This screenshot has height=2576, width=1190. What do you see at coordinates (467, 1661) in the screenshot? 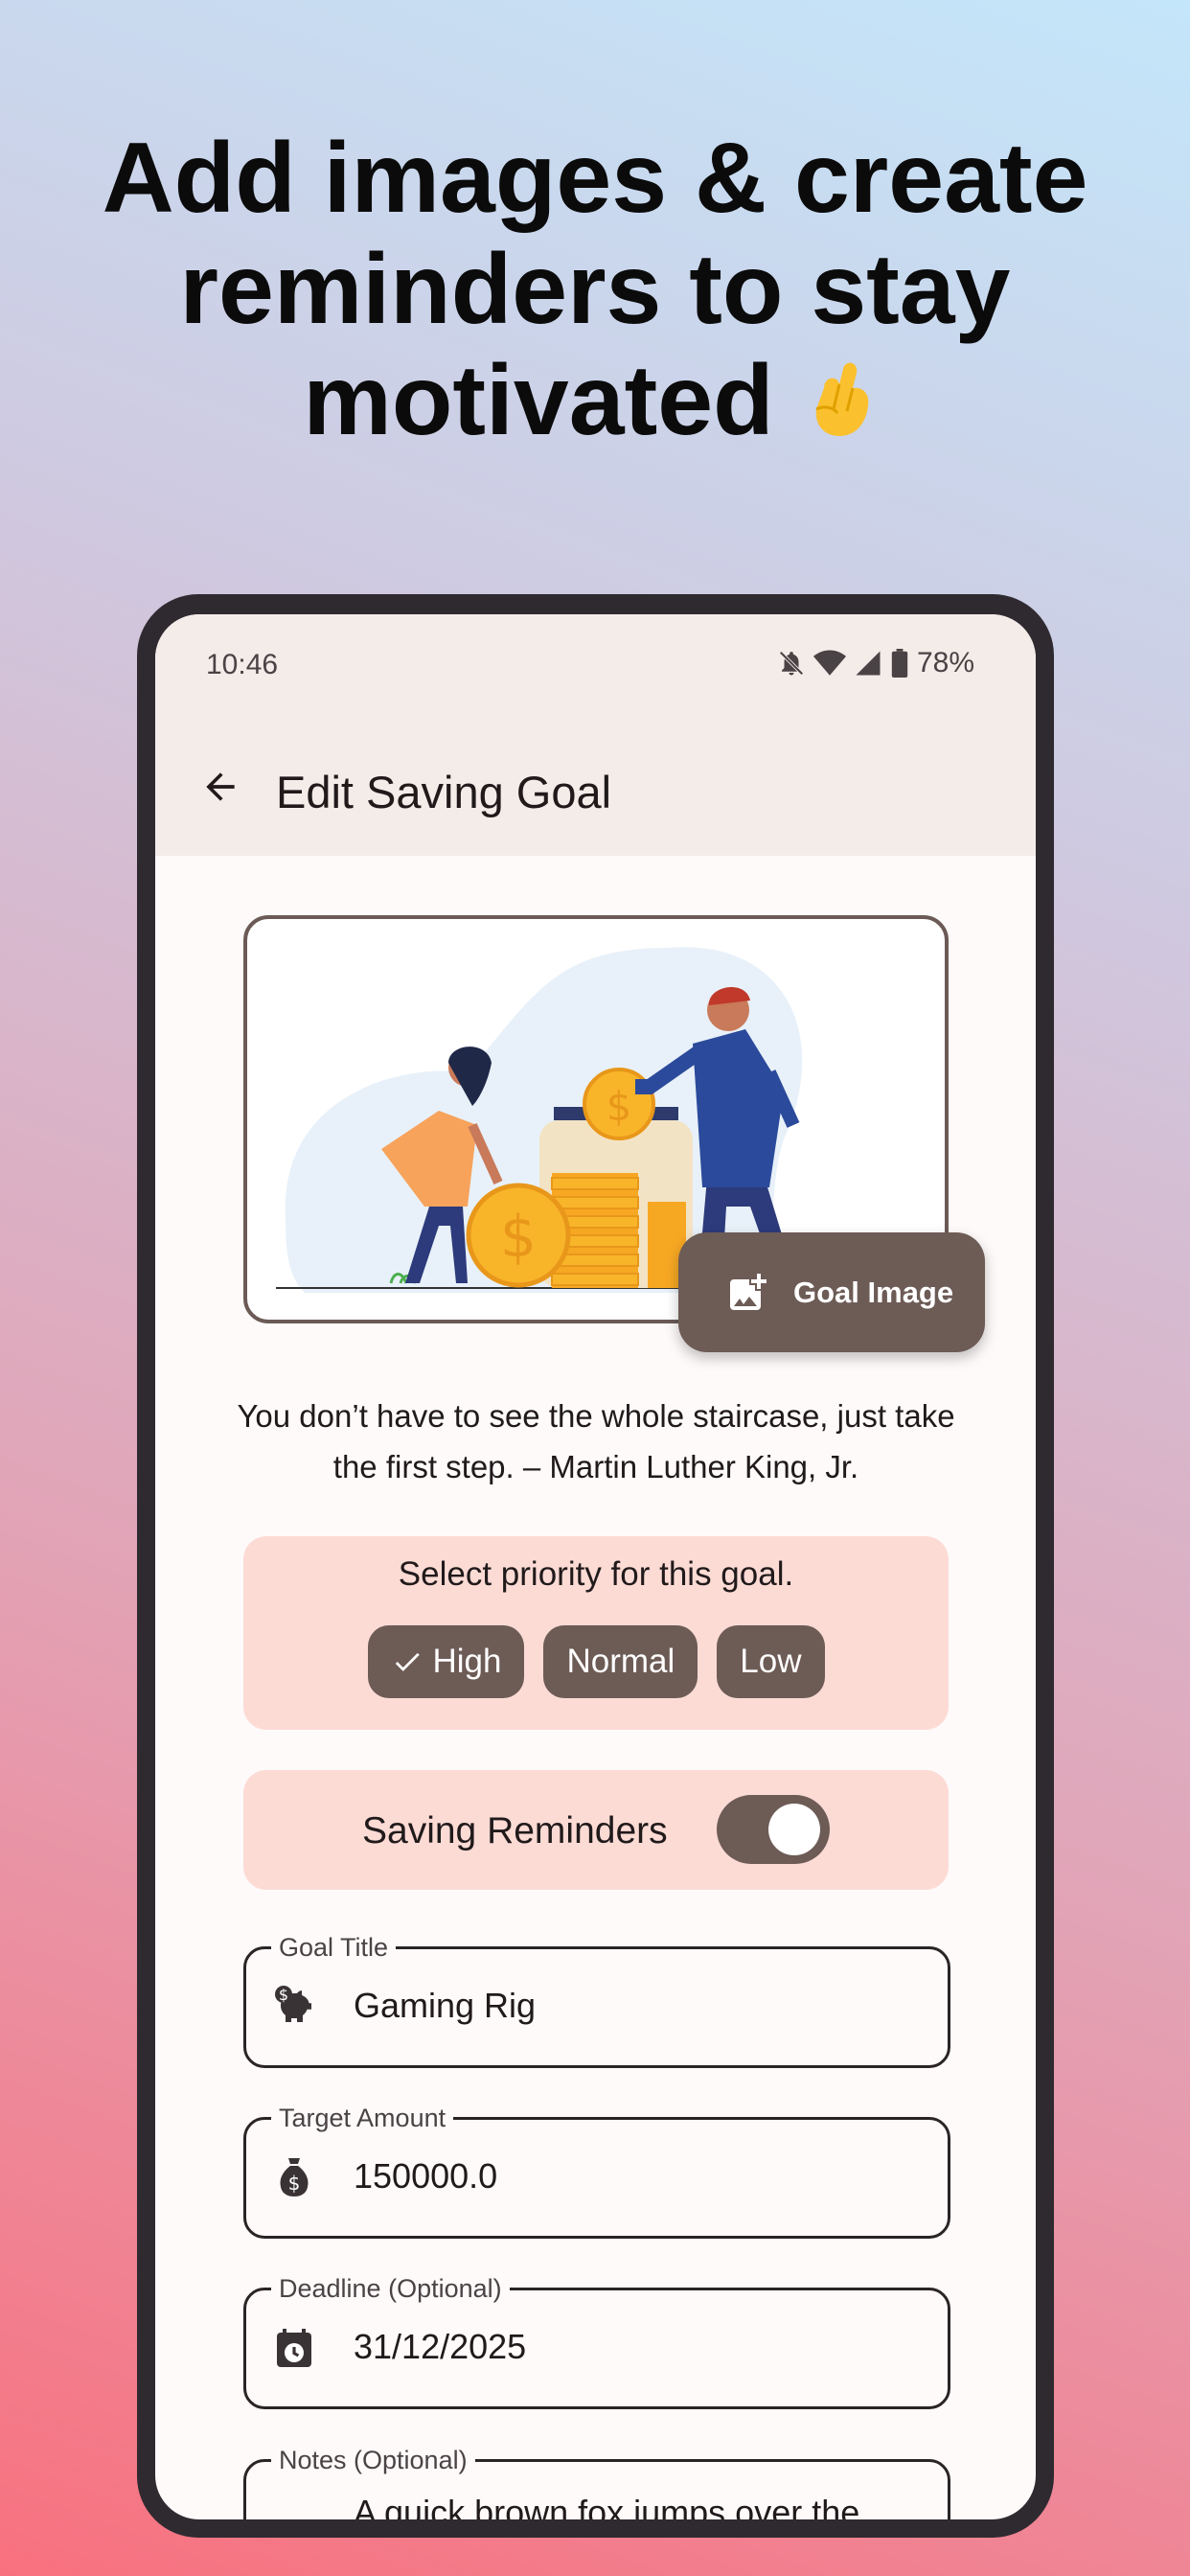
I see `priority-chip-high-label: High` at bounding box center [467, 1661].